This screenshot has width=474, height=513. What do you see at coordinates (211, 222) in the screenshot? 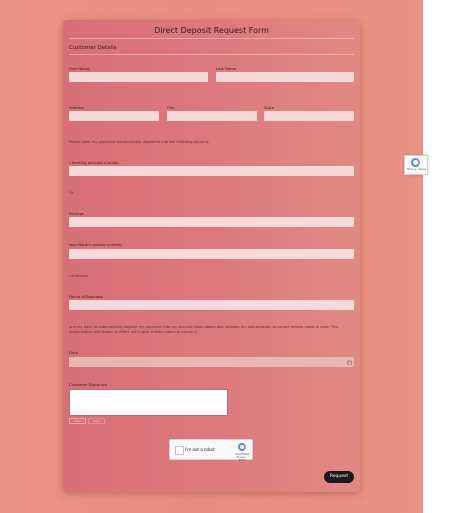
I see `savings-input` at bounding box center [211, 222].